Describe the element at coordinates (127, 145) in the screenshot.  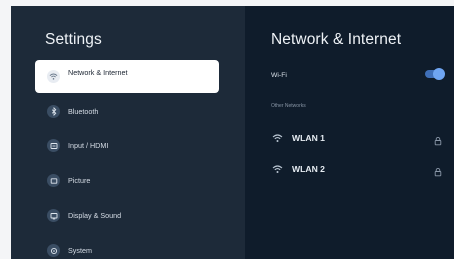
I see `menu-item-input-hdmi: Input / HDMI` at that location.